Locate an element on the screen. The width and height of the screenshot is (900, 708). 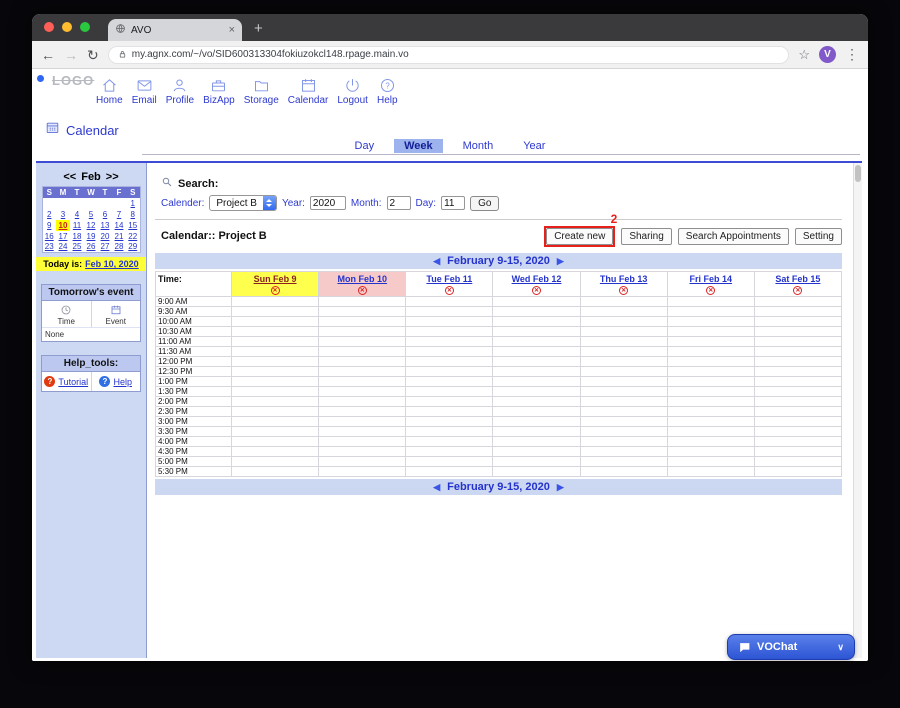
sharing-button: Sharing is located at coordinates (646, 236).